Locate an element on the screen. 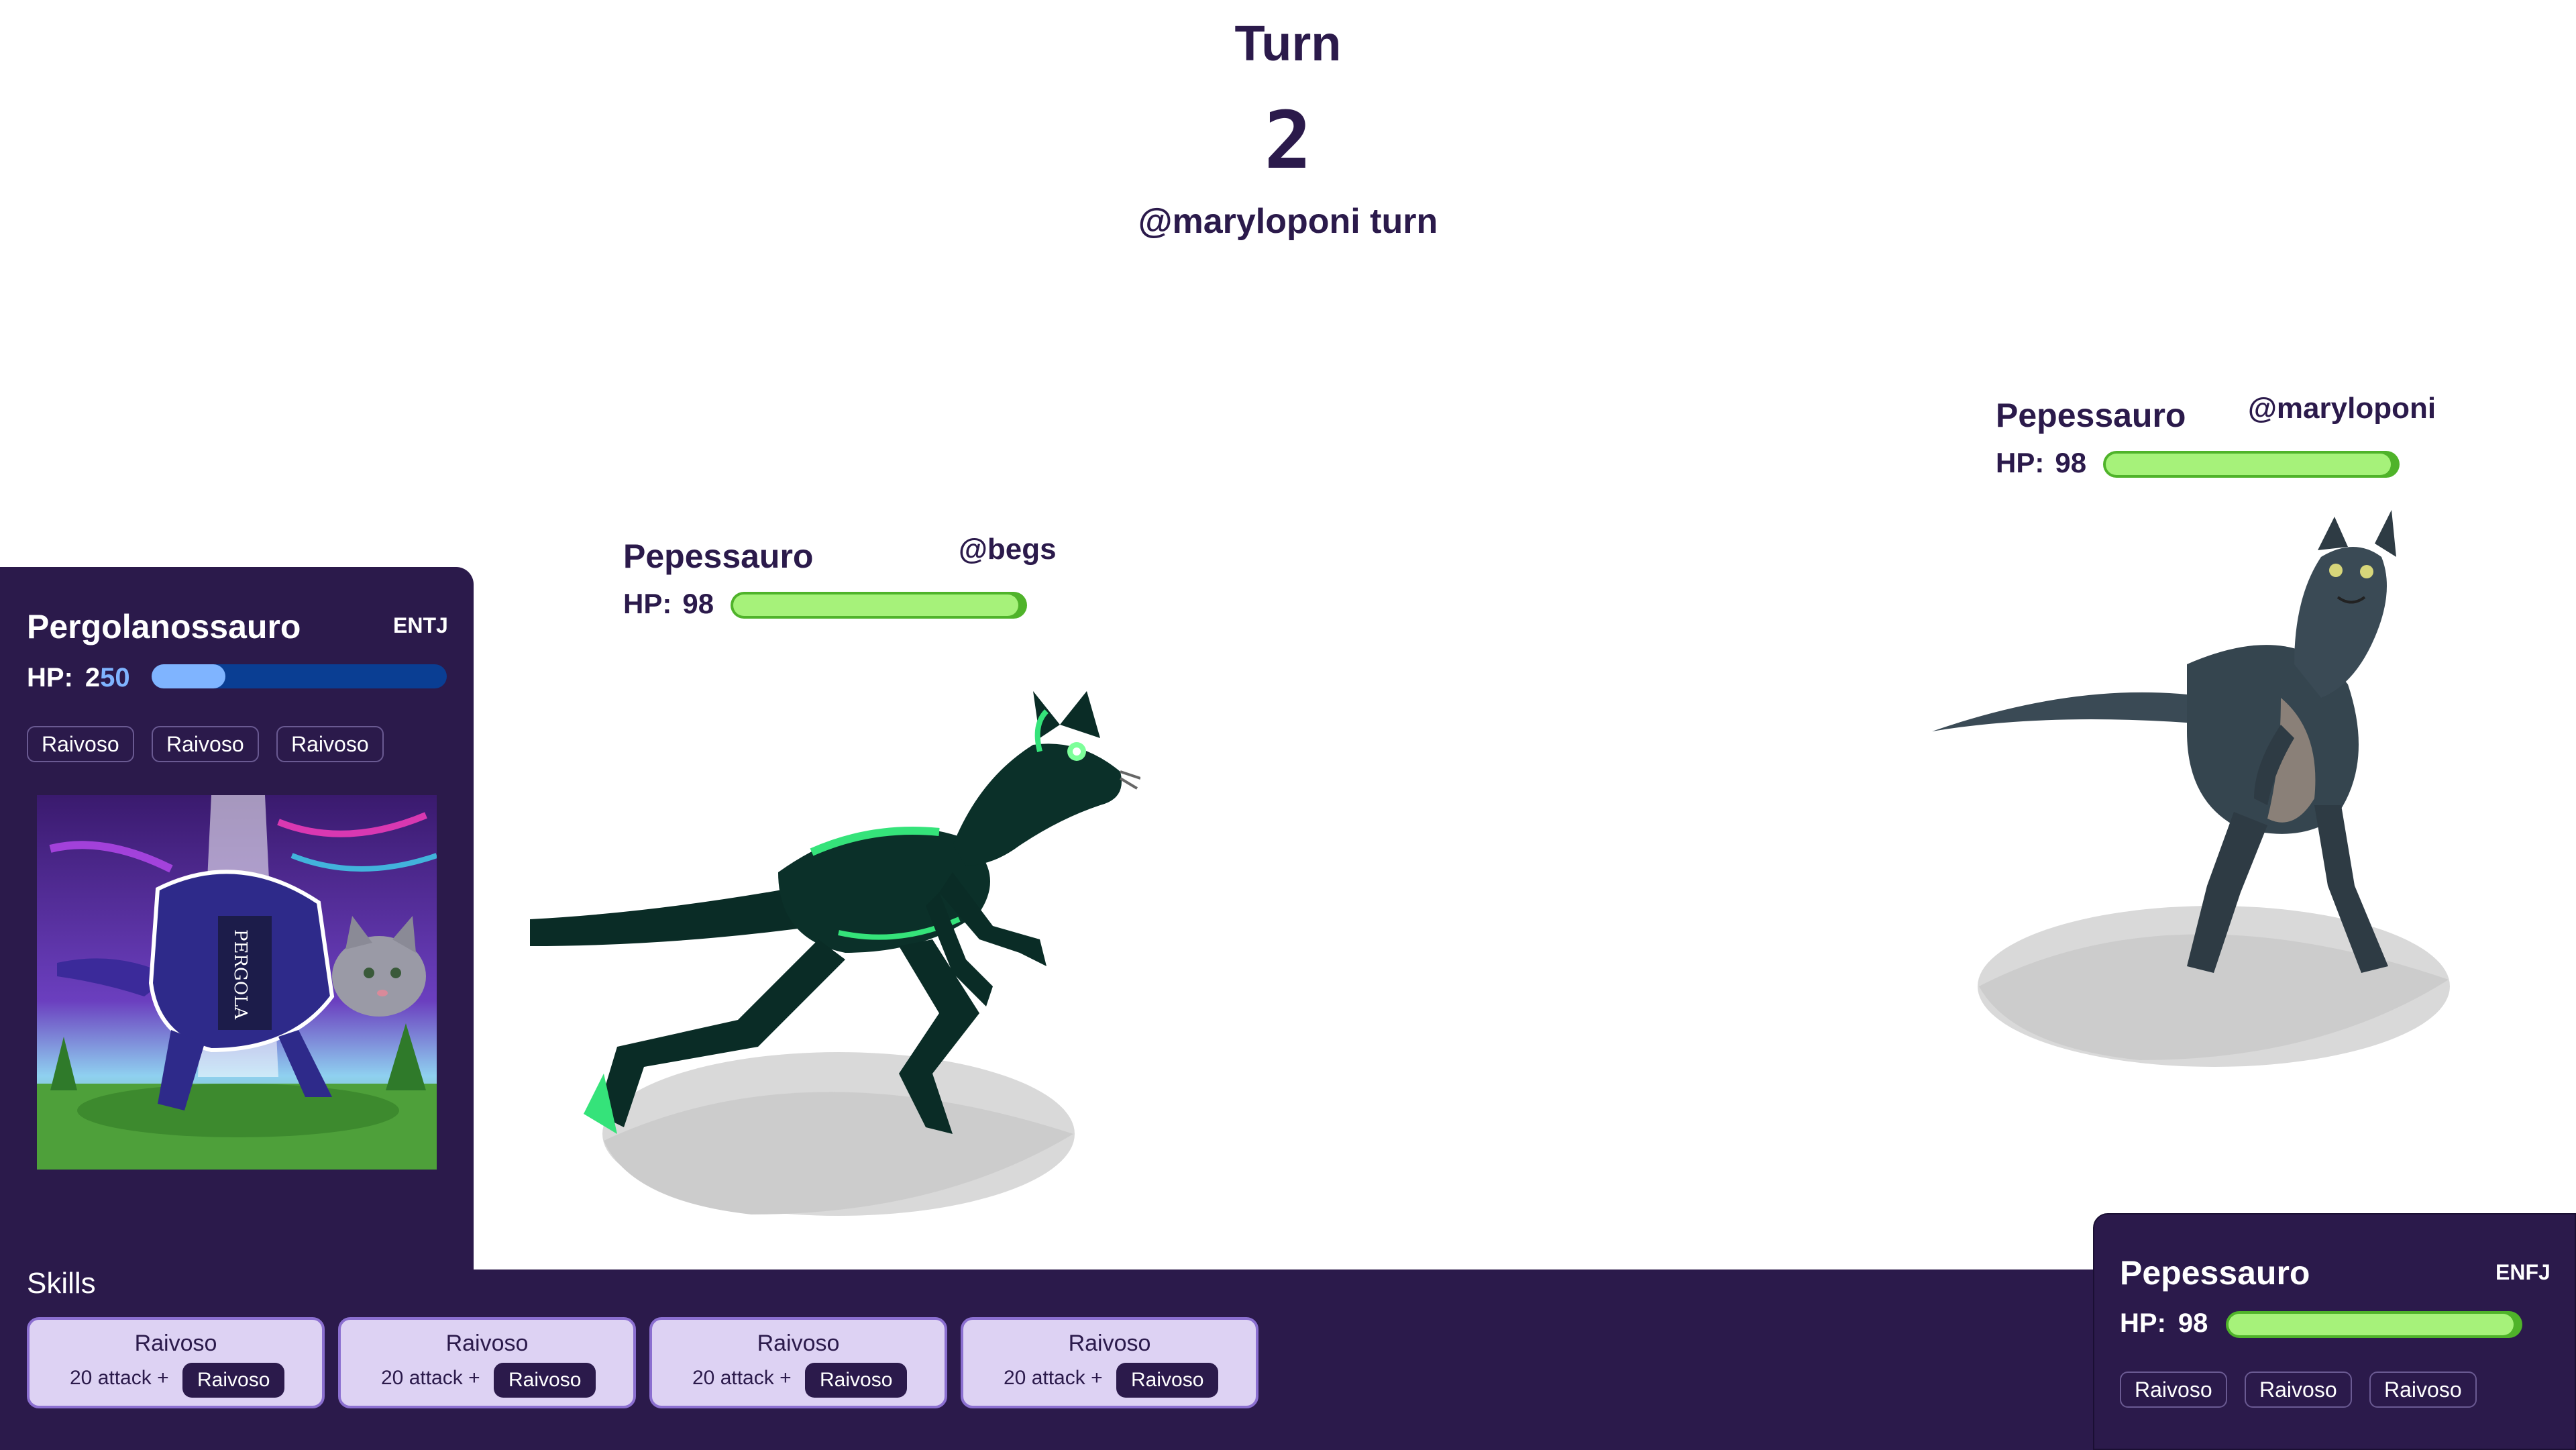 This screenshot has height=1450, width=2576. player-card-type: ENTJ is located at coordinates (420, 625).